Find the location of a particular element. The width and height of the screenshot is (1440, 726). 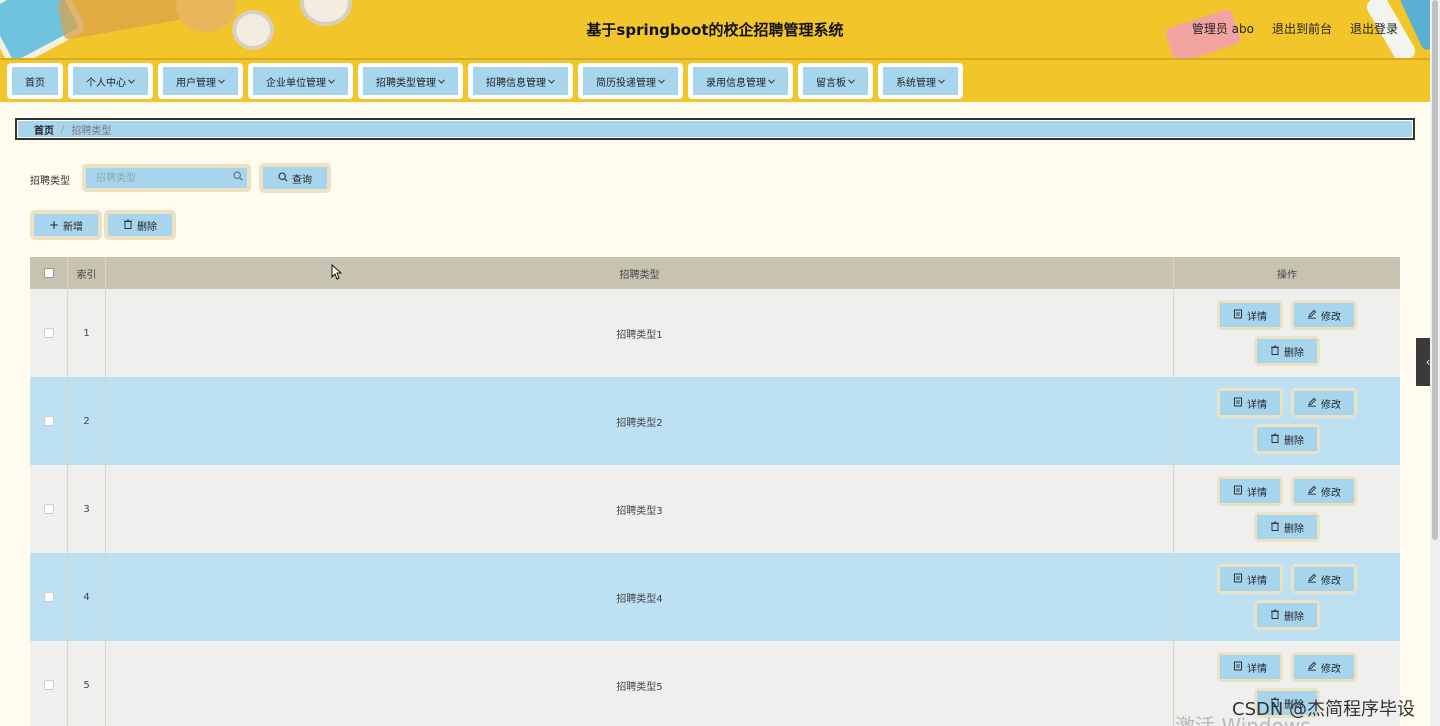

nav-item-2: 用户管理 is located at coordinates (200, 81).